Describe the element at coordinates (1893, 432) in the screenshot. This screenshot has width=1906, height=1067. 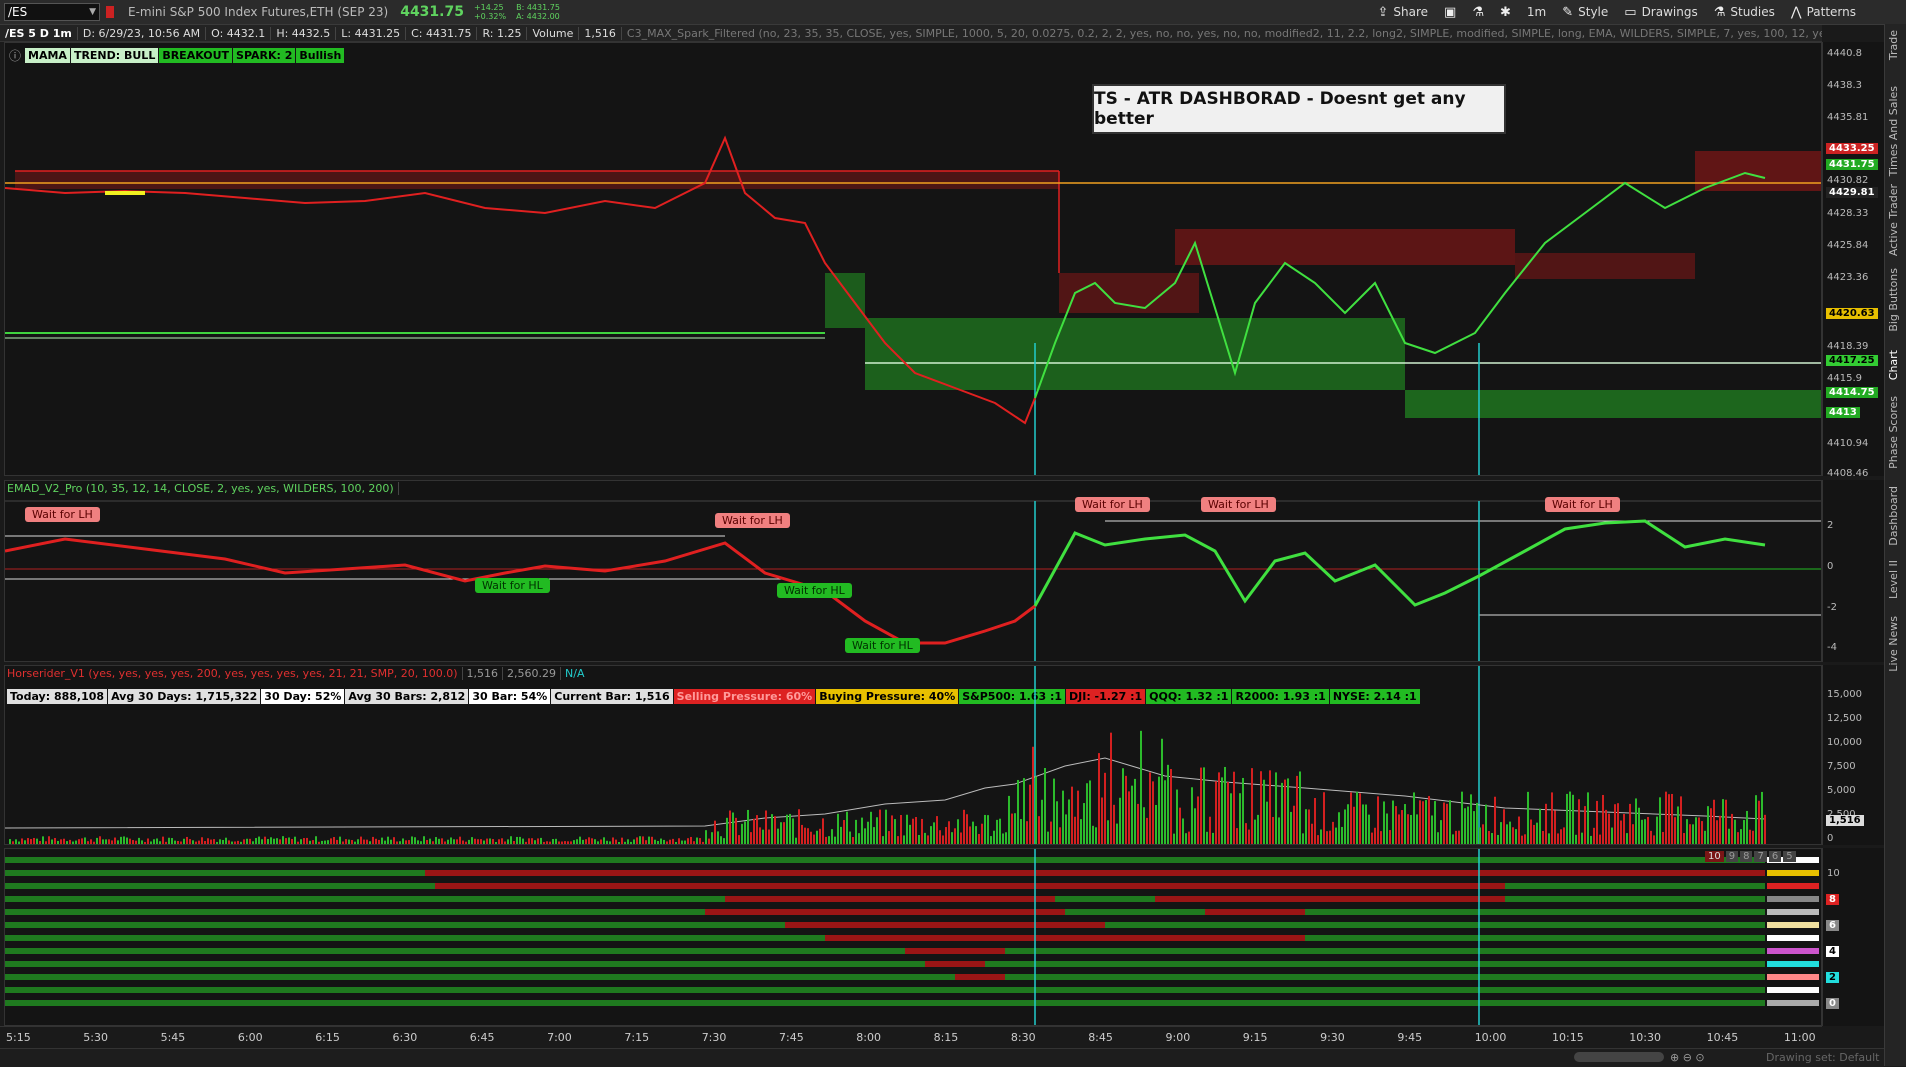
I see `tab-phase-scores: Phase Scores` at that location.